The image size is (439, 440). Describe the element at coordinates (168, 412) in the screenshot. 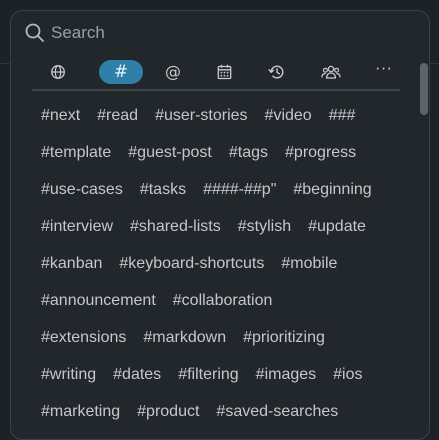

I see `tag-item: #product` at that location.